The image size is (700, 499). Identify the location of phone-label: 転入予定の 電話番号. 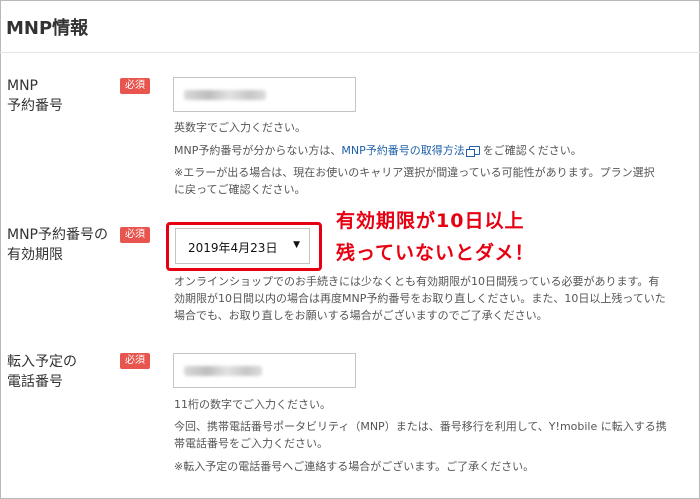
(42, 372).